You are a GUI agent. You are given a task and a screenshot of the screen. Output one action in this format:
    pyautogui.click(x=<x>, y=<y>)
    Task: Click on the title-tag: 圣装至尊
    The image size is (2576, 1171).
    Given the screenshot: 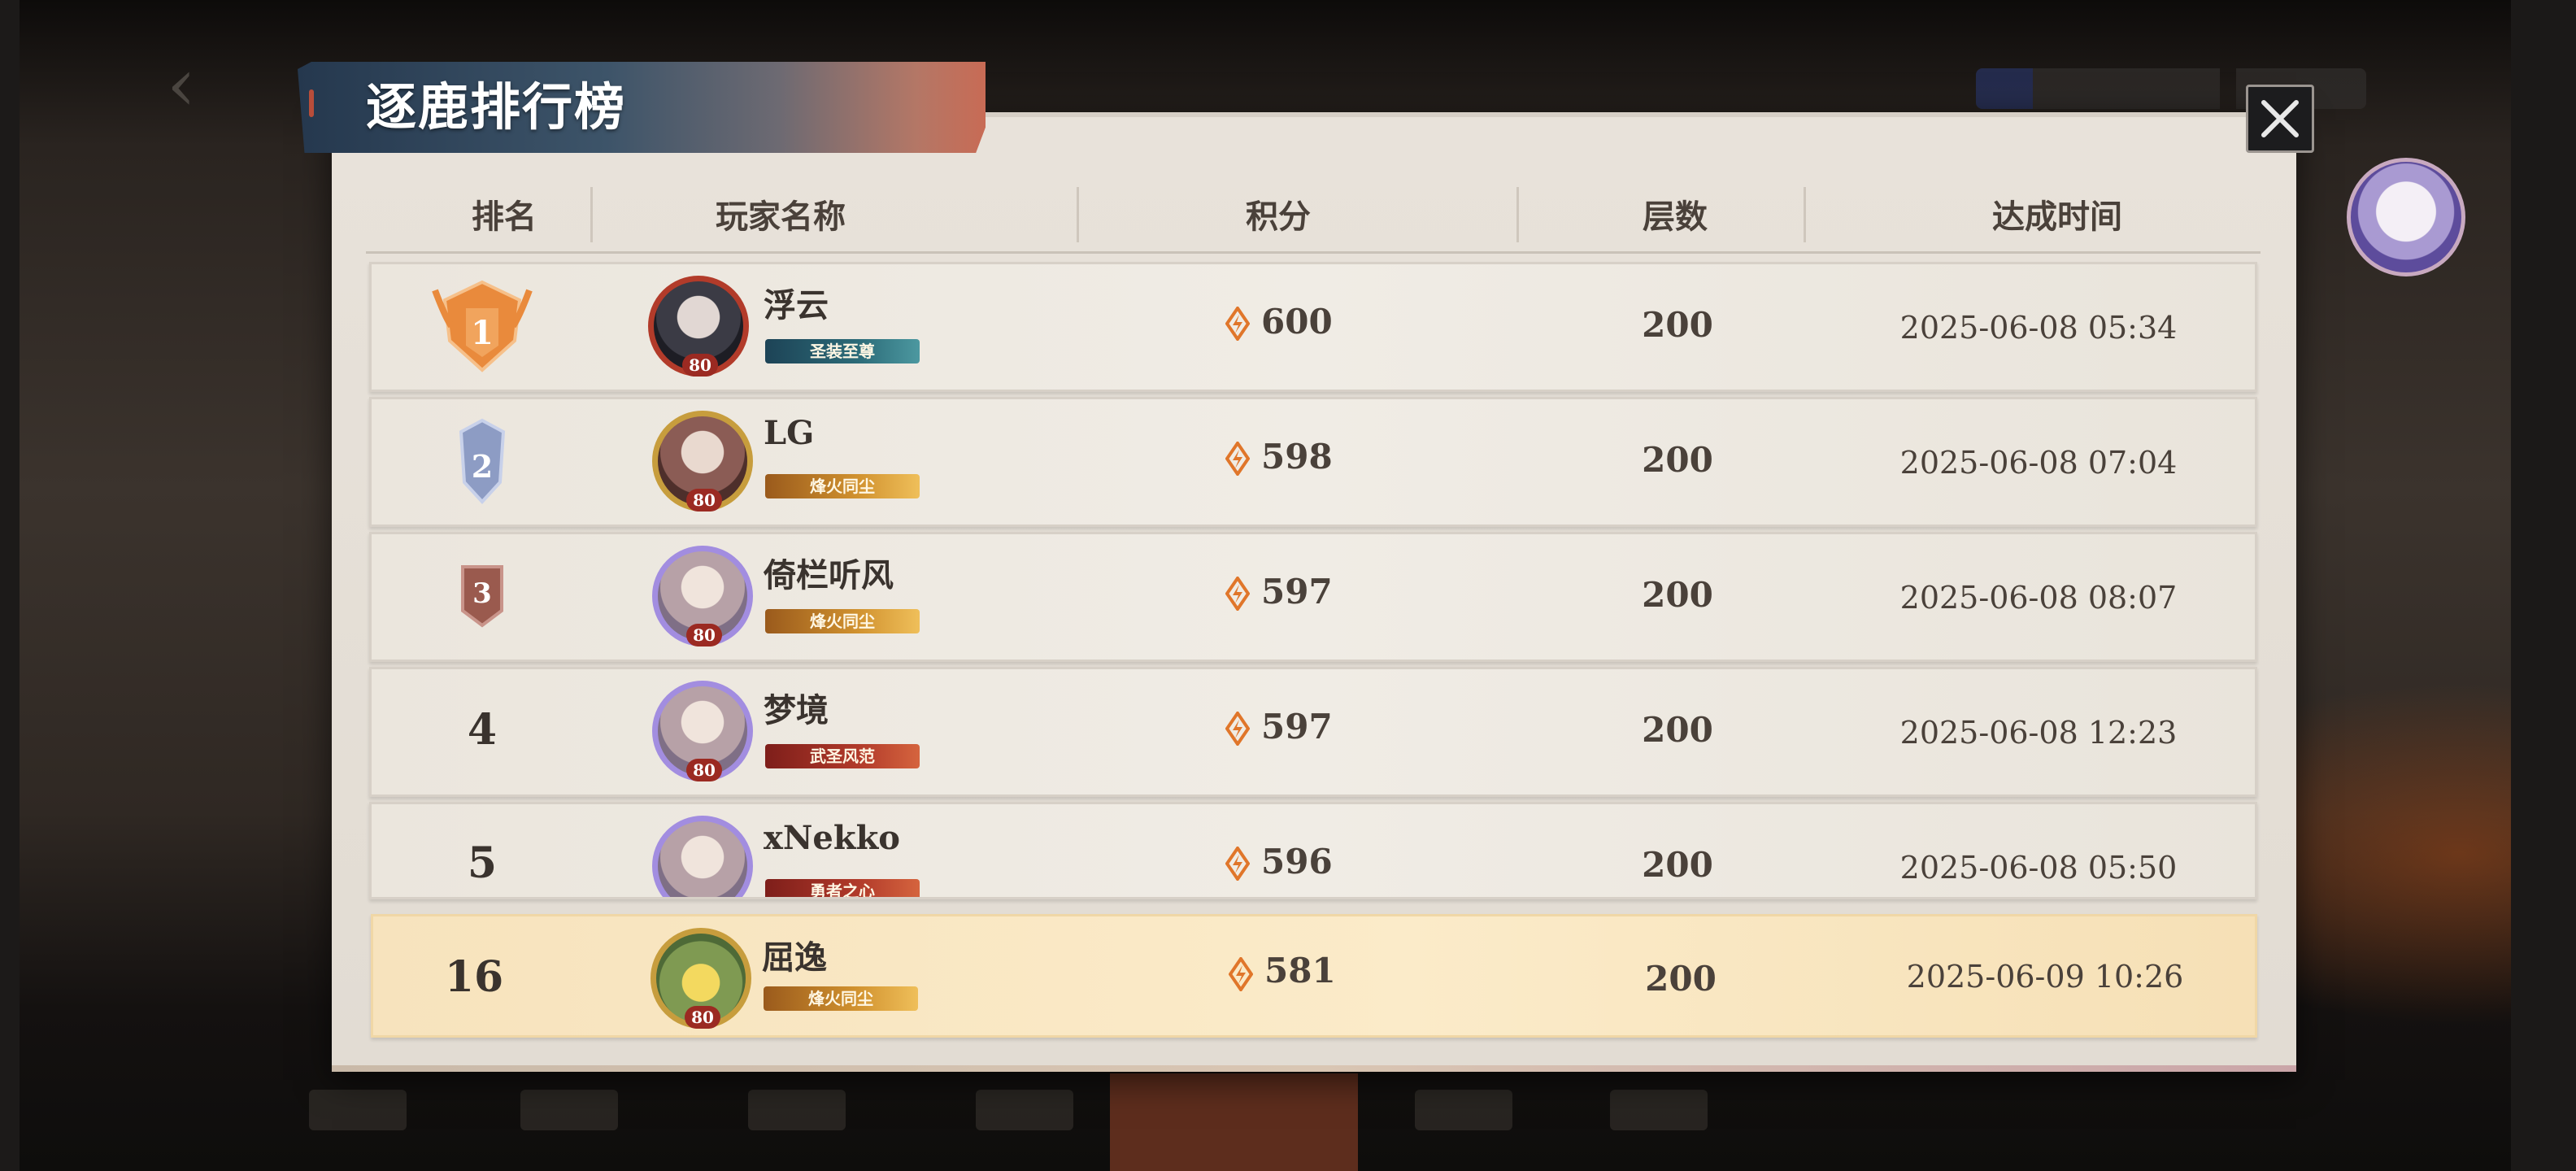 What is the action you would take?
    pyautogui.click(x=843, y=351)
    